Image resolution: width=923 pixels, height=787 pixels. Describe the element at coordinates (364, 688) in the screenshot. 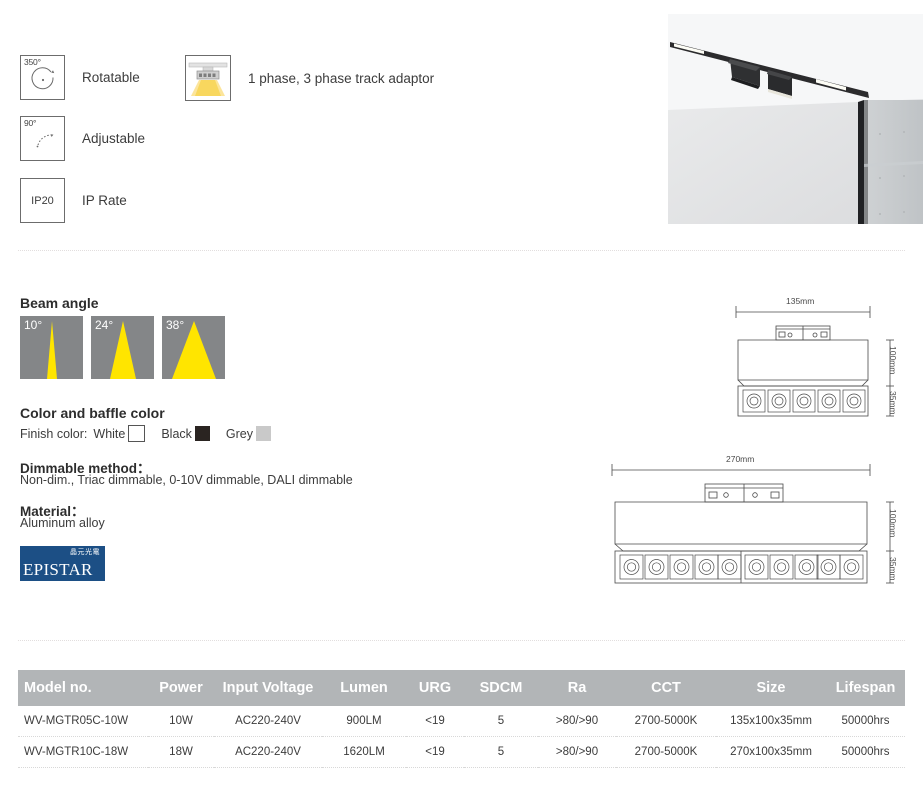

I see `table-header-lumen: Lumen` at that location.